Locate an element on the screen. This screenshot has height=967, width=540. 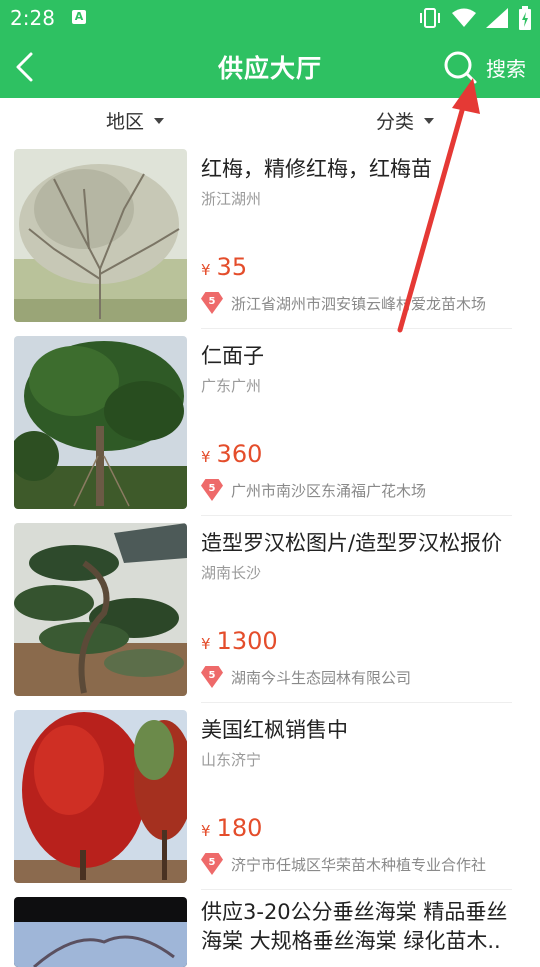
region-filter: 地区 is located at coordinates (135, 120).